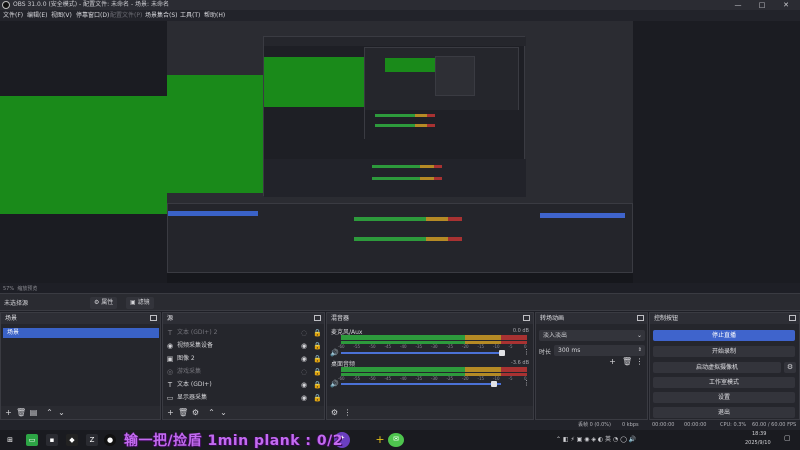 The height and width of the screenshot is (450, 800). Describe the element at coordinates (724, 412) in the screenshot. I see `exit-button: 退出` at that location.